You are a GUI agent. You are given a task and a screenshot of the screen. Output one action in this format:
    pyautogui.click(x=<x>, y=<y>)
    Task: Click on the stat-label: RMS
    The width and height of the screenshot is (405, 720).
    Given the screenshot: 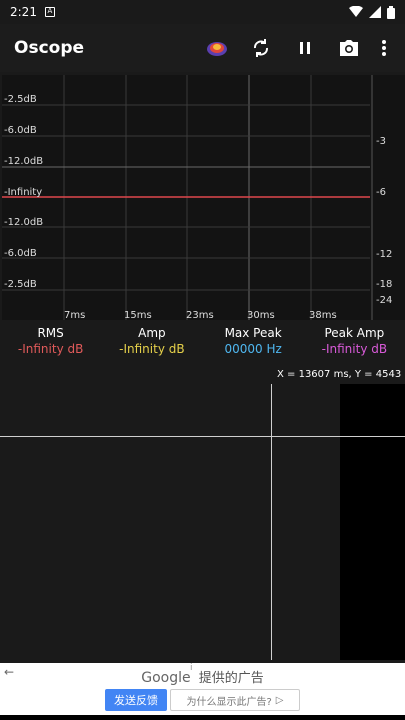 What is the action you would take?
    pyautogui.click(x=50, y=333)
    